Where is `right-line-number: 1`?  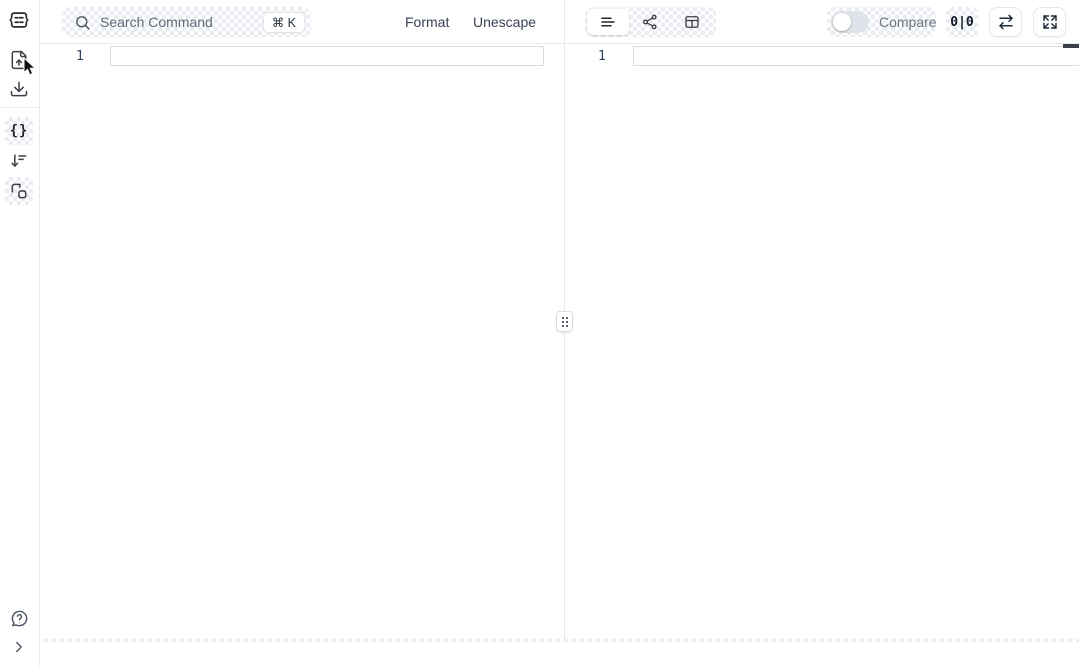
right-line-number: 1 is located at coordinates (601, 56).